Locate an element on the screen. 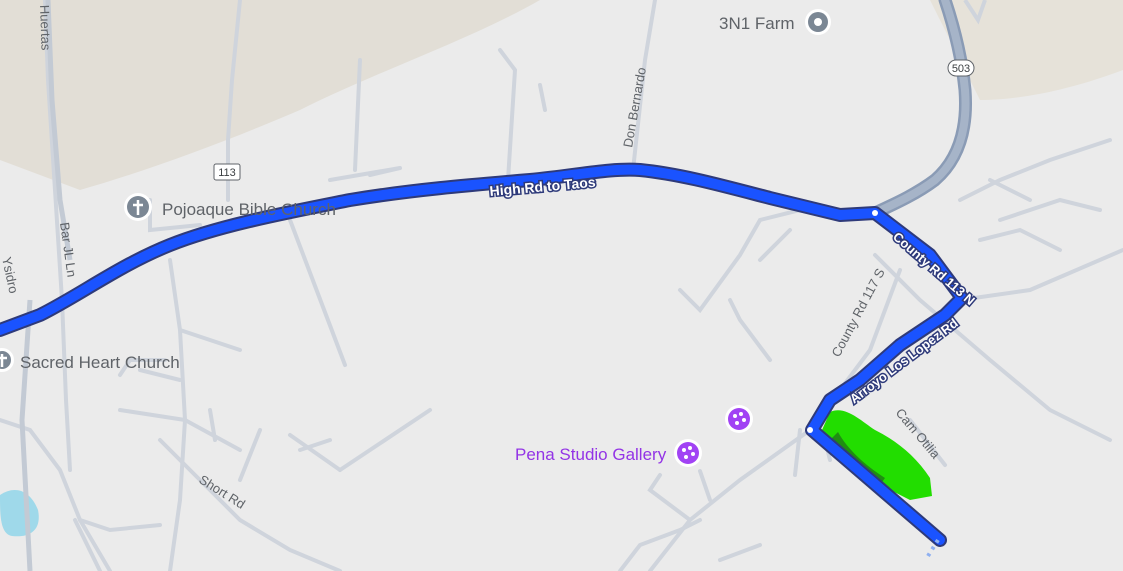 The image size is (1123, 571). place-label: 3N1 Farm is located at coordinates (757, 23).